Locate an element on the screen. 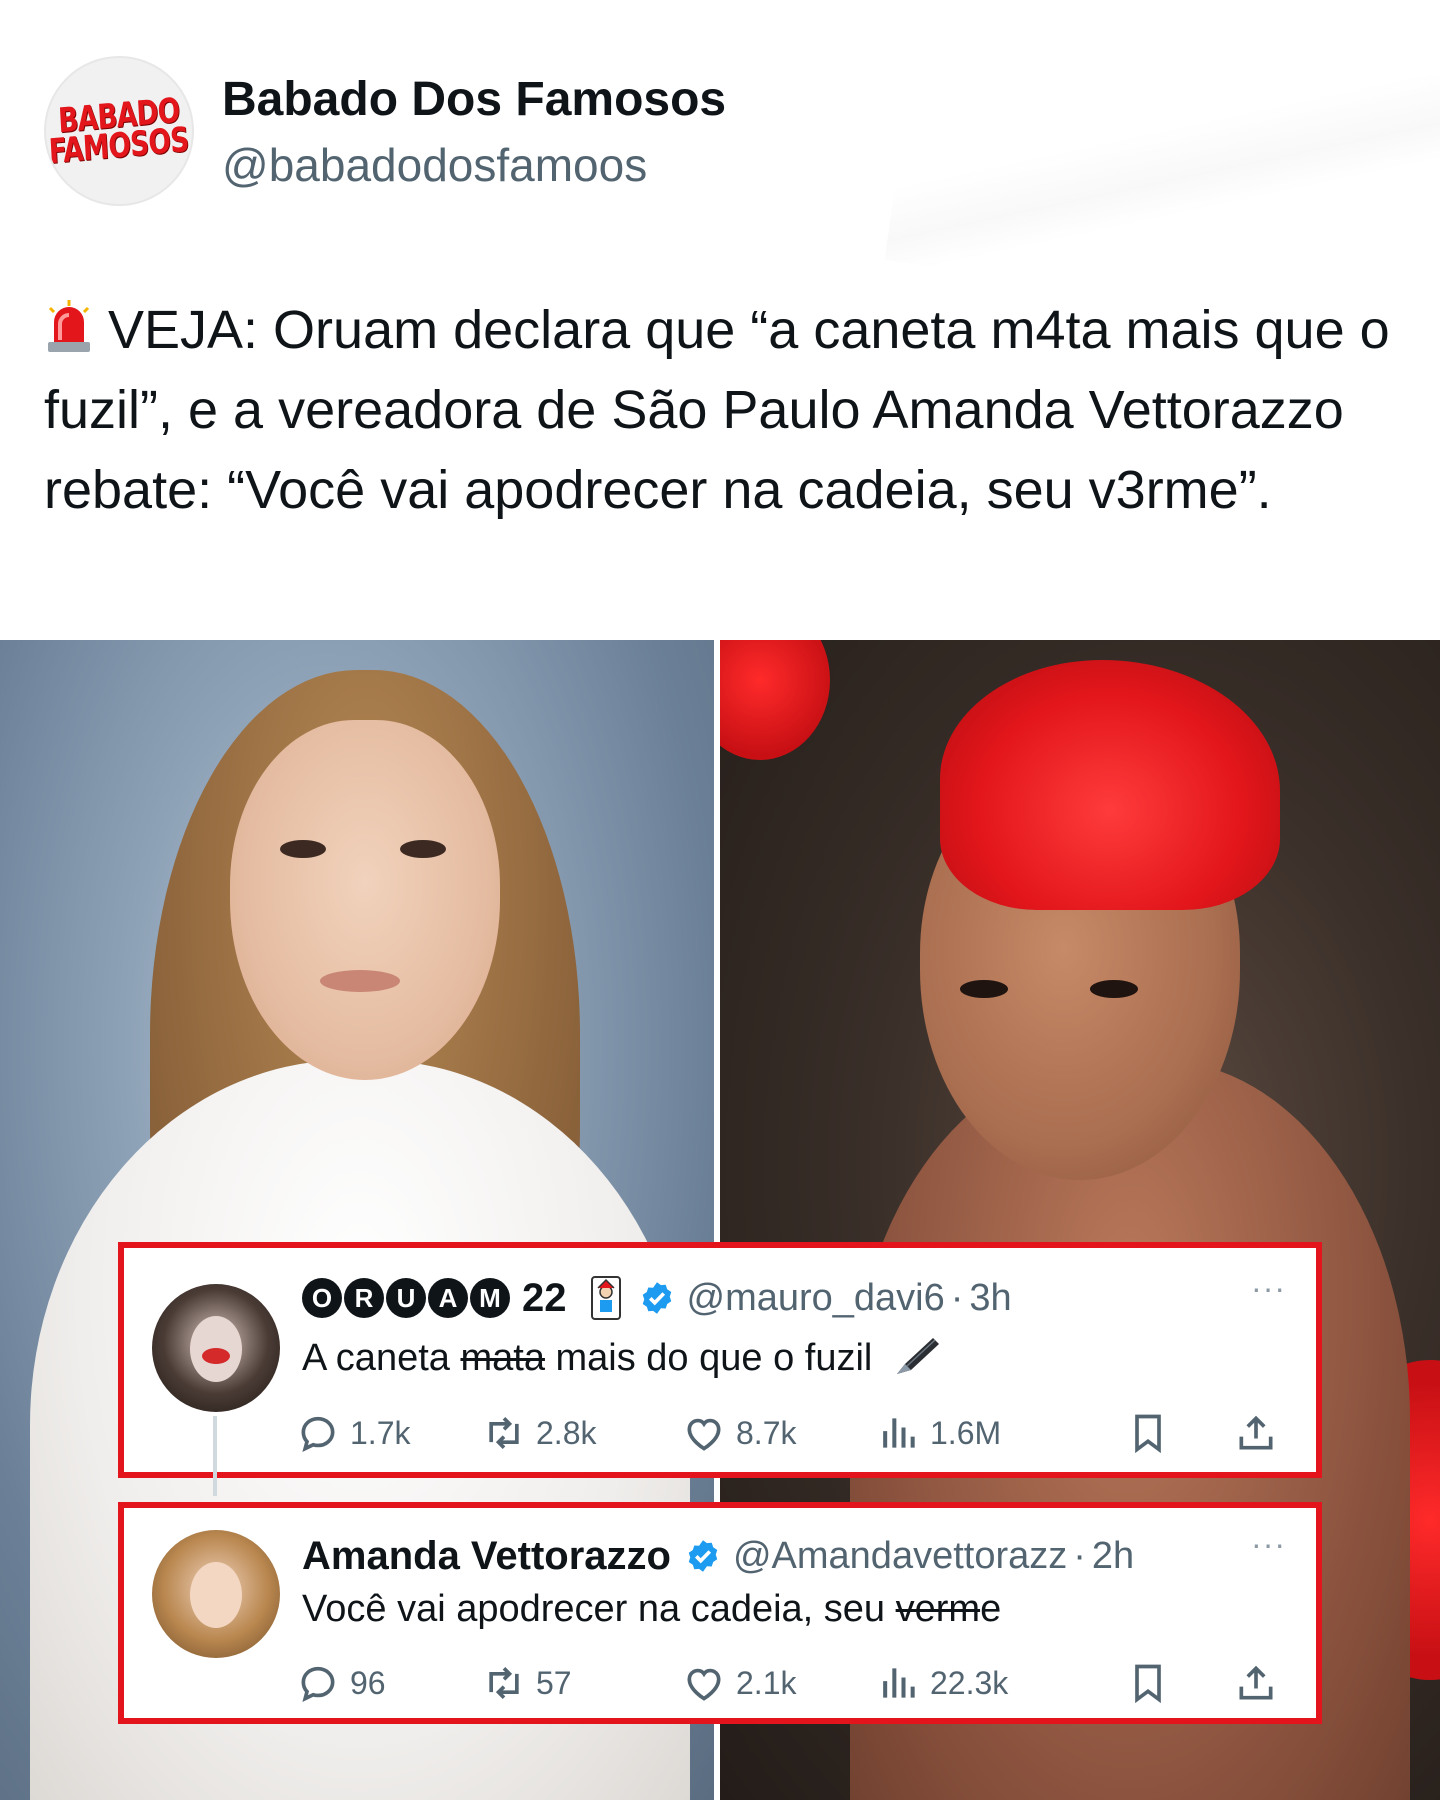 This screenshot has height=1800, width=1440. like-count: 8.7k is located at coordinates (766, 1432).